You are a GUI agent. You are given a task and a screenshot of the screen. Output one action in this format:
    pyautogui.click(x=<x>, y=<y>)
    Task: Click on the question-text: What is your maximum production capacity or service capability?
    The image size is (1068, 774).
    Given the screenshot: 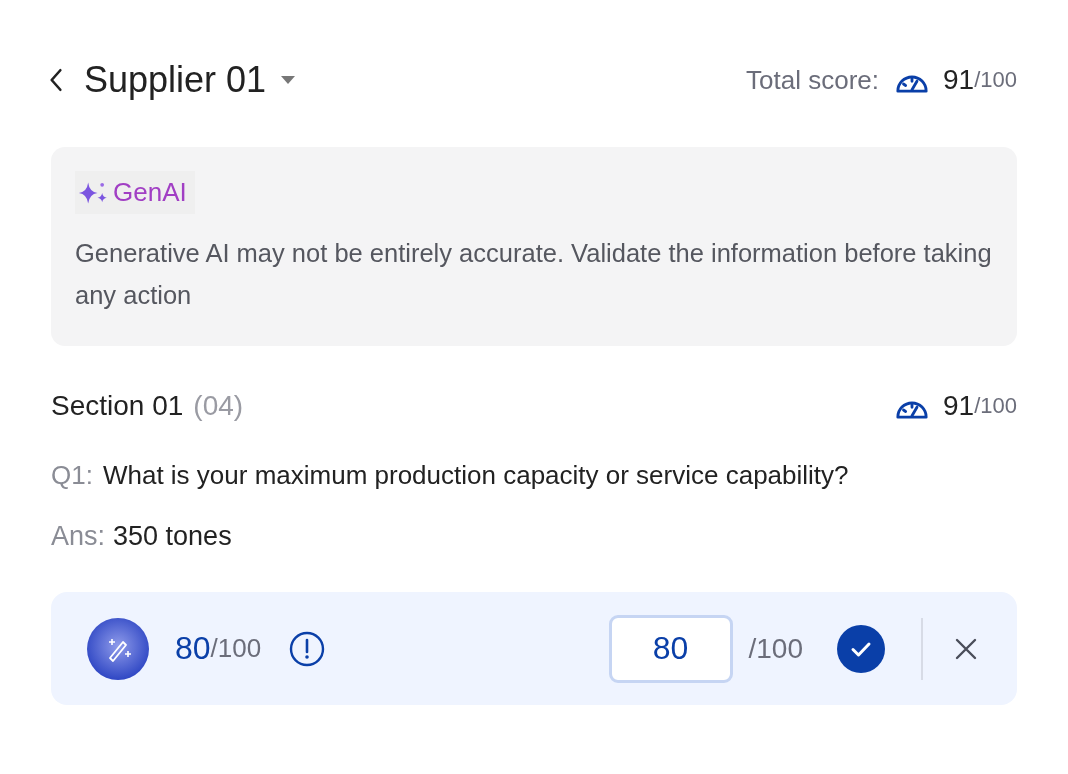 What is the action you would take?
    pyautogui.click(x=475, y=475)
    